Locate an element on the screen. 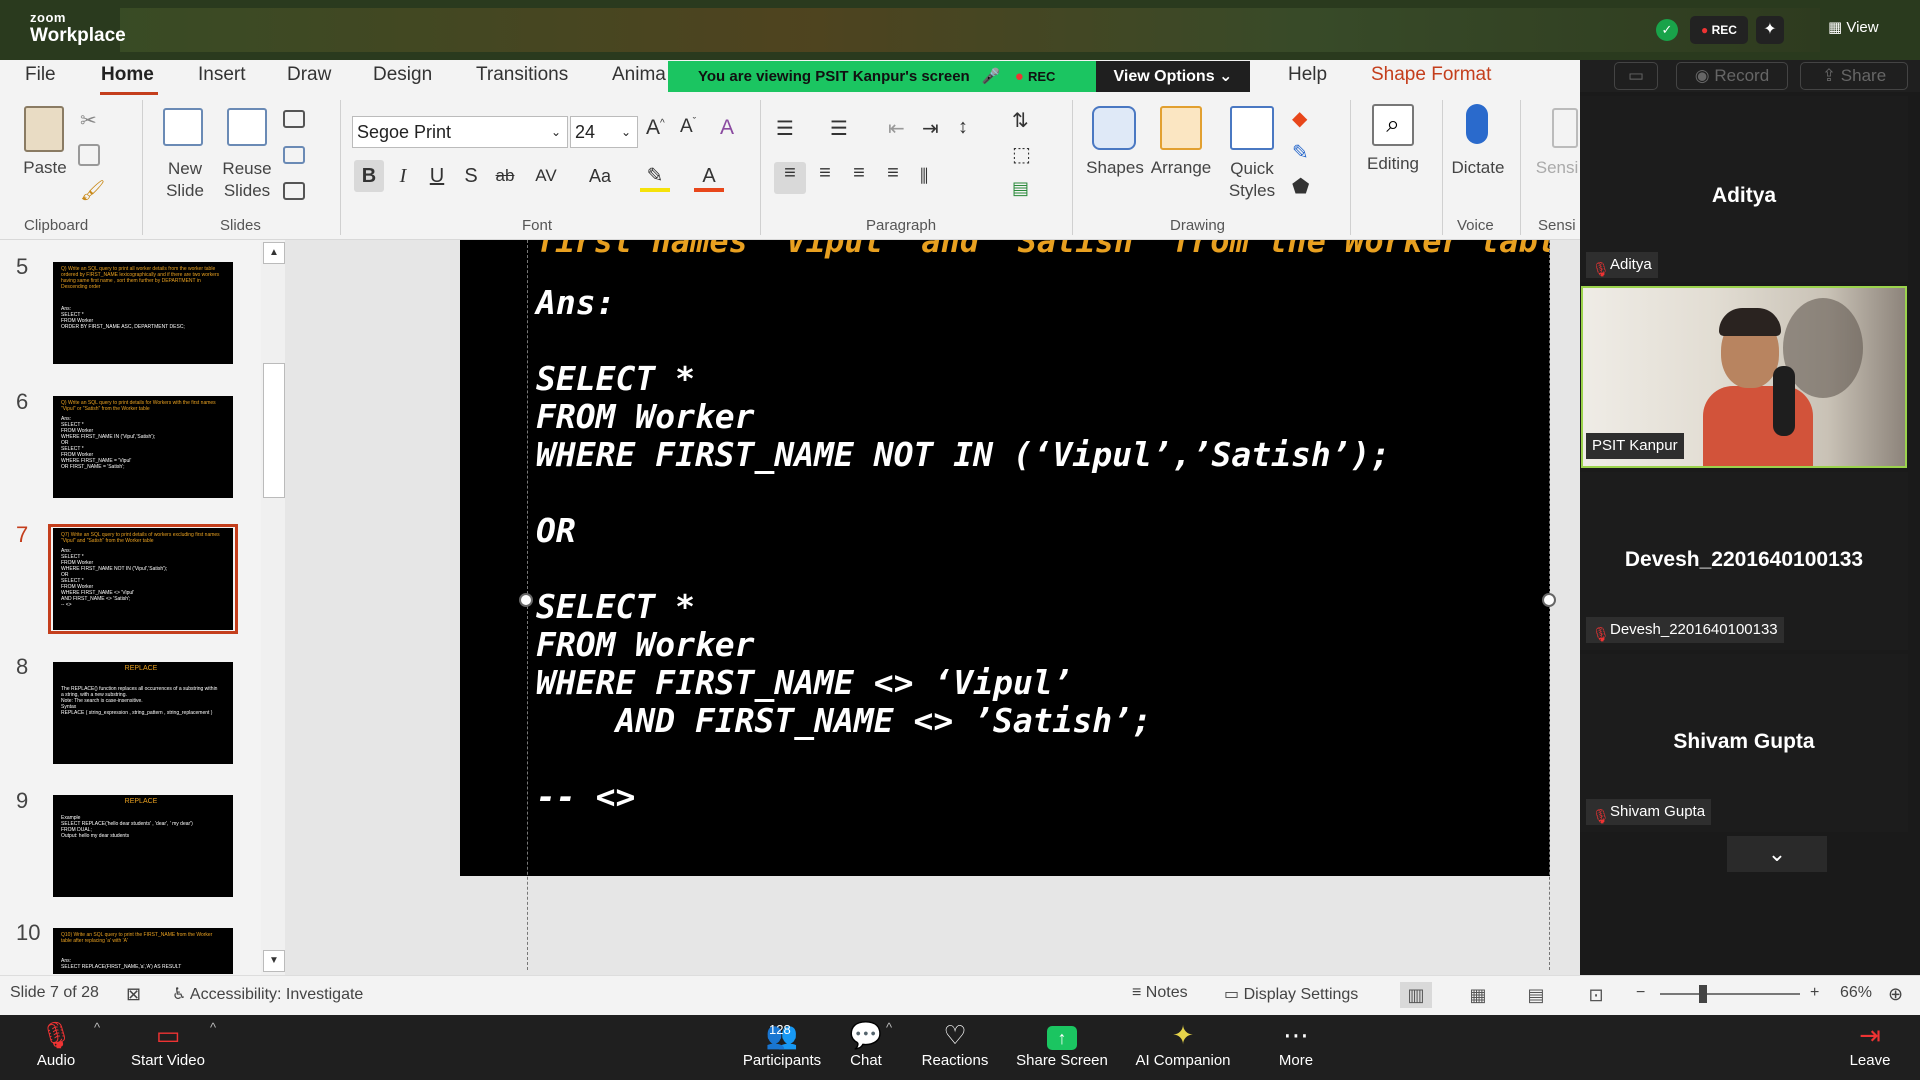 This screenshot has height=1080, width=1920. view-button: ▦ View is located at coordinates (1853, 27).